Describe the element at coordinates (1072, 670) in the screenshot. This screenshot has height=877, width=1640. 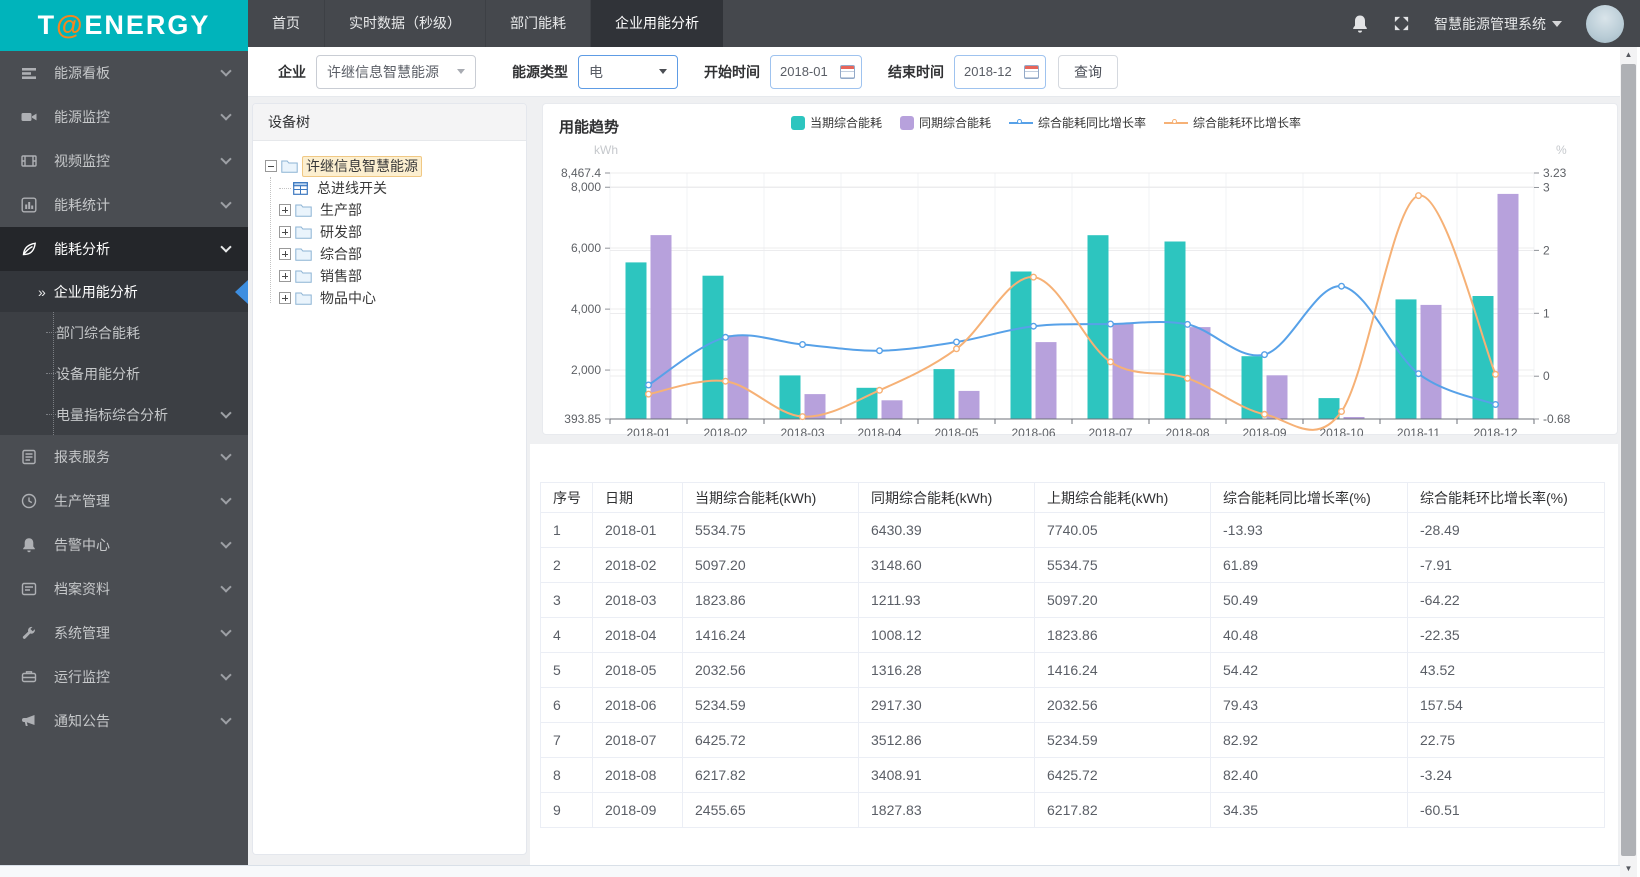
I see `table-row: 5 2018-05 2032.56 1316.28 1416.24 54.42 43.52` at that location.